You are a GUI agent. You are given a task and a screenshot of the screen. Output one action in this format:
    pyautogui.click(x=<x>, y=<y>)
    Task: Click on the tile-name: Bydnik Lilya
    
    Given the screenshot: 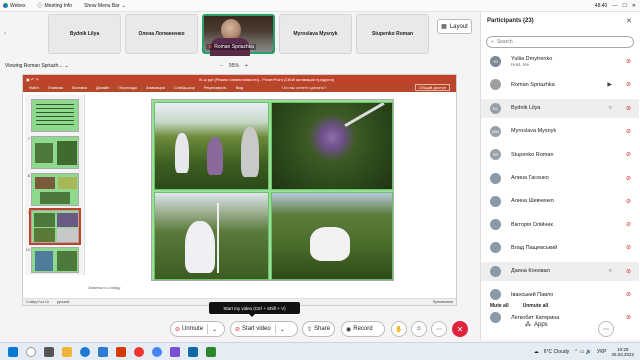 What is the action you would take?
    pyautogui.click(x=84, y=34)
    